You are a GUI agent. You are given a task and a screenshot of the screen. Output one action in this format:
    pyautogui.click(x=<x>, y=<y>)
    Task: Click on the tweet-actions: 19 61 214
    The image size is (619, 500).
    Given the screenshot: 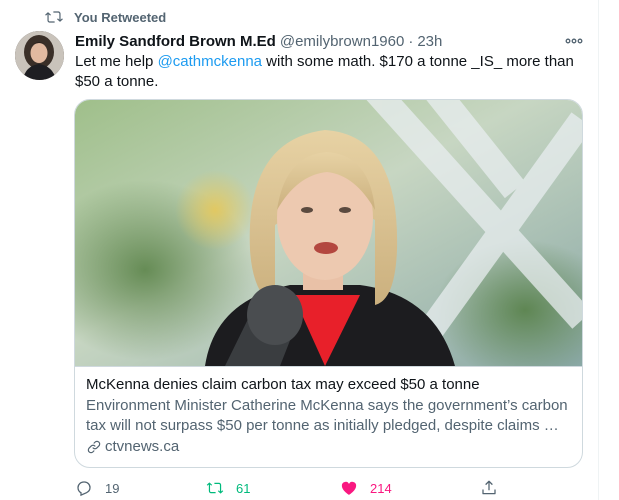 What is the action you would take?
    pyautogui.click(x=290, y=488)
    